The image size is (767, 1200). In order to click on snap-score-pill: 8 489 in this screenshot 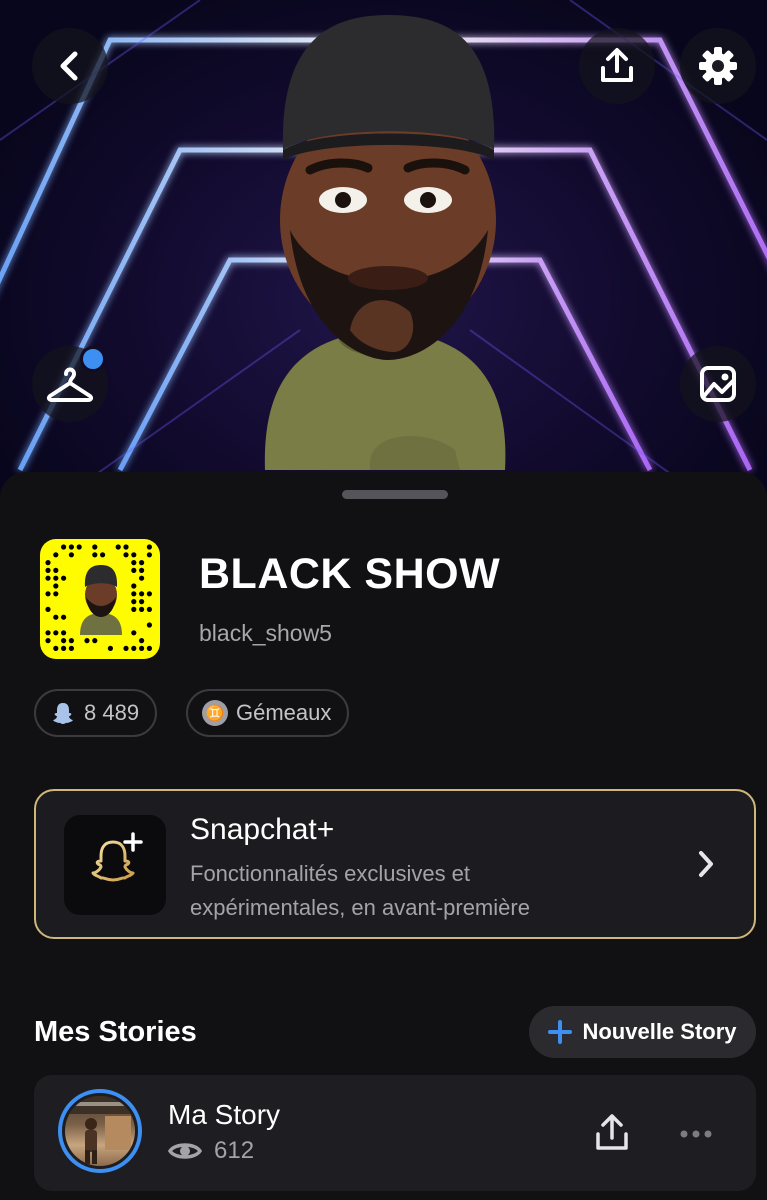, I will do `click(96, 713)`.